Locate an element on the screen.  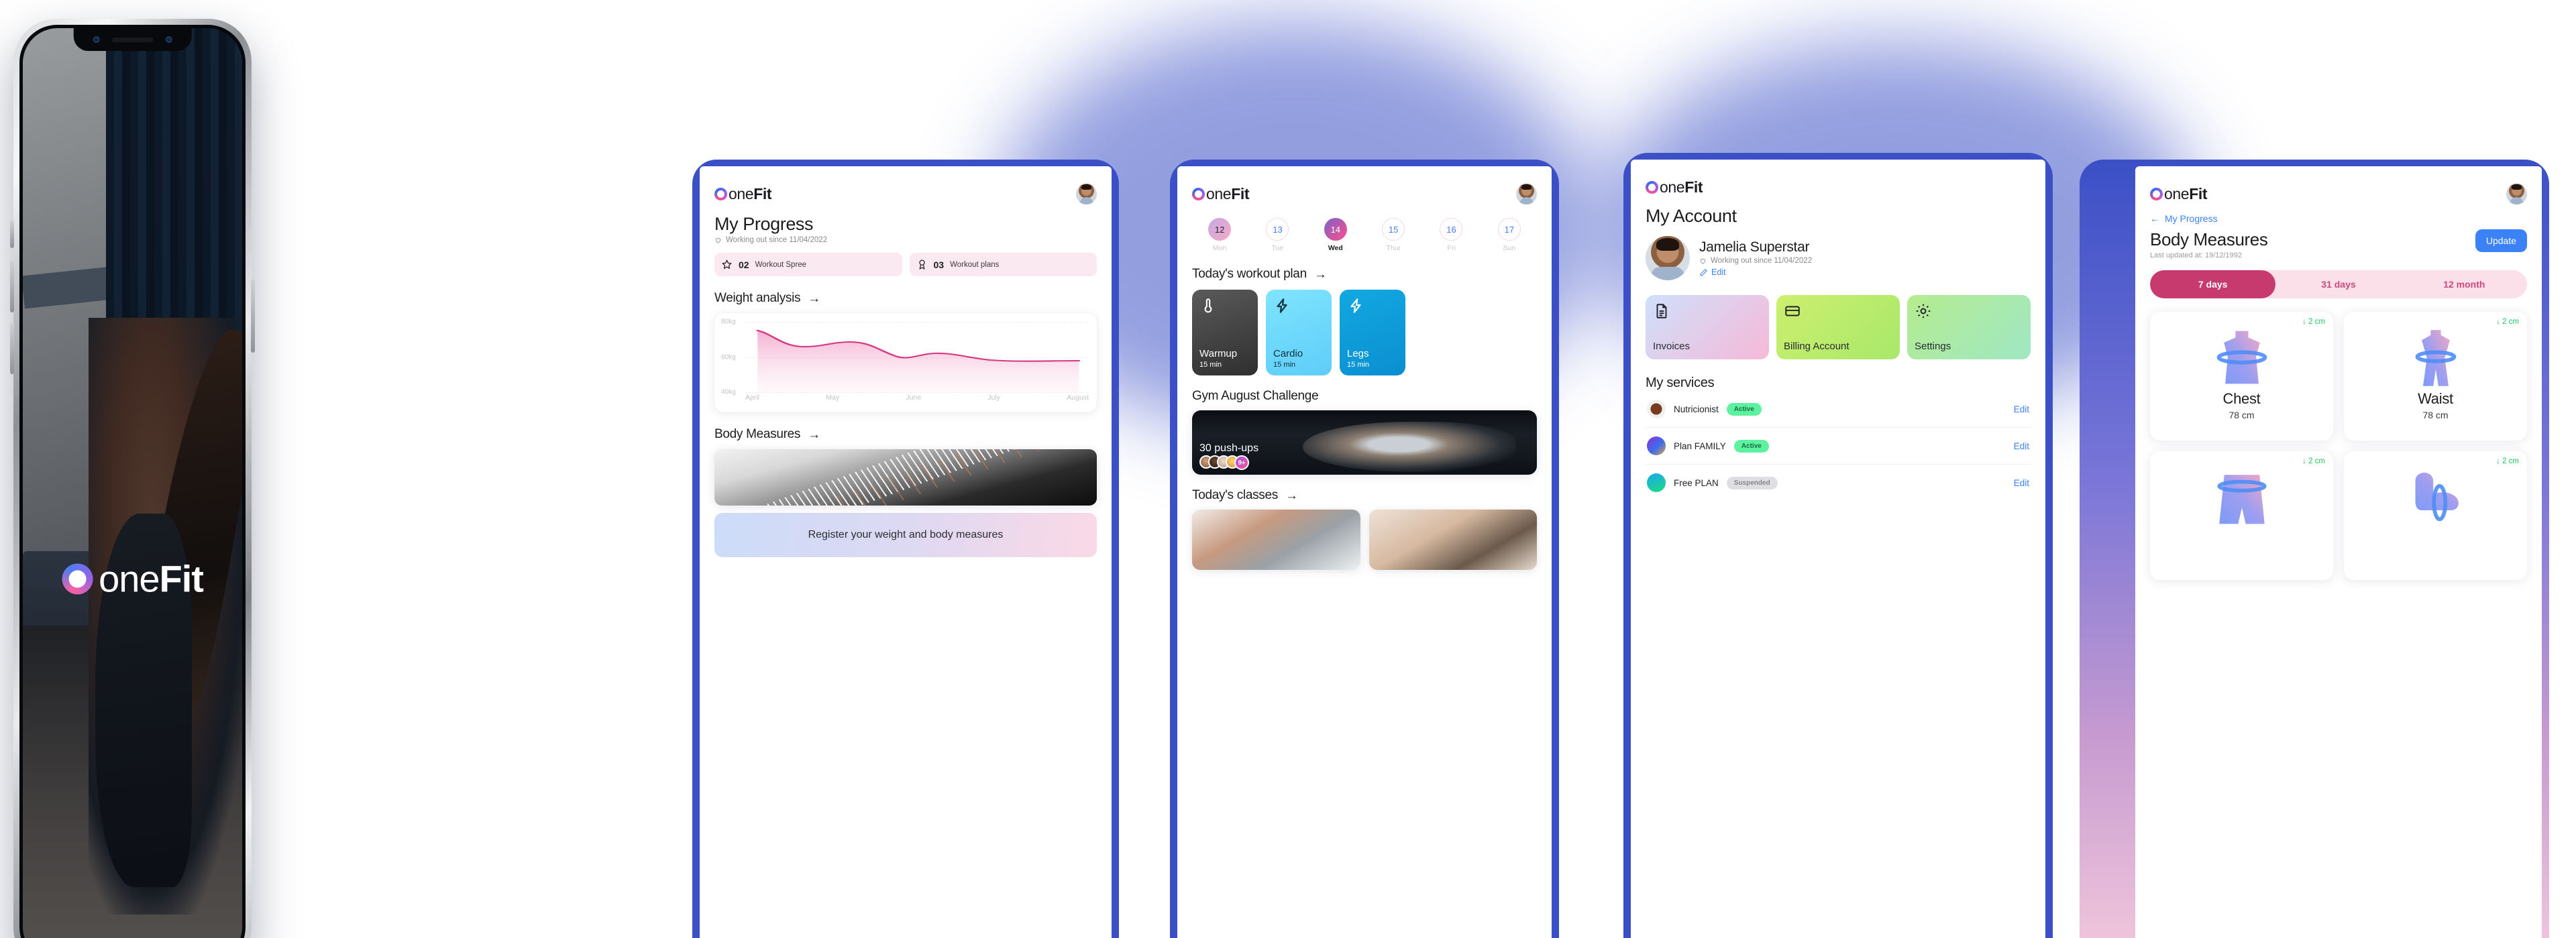
classes-label: Today's classes is located at coordinates (1235, 495).